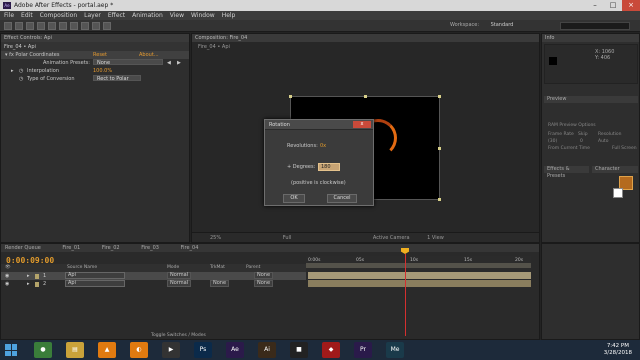 Image resolution: width=640 pixels, height=360 pixels. I want to click on pen-tool-icon, so click(85, 26).